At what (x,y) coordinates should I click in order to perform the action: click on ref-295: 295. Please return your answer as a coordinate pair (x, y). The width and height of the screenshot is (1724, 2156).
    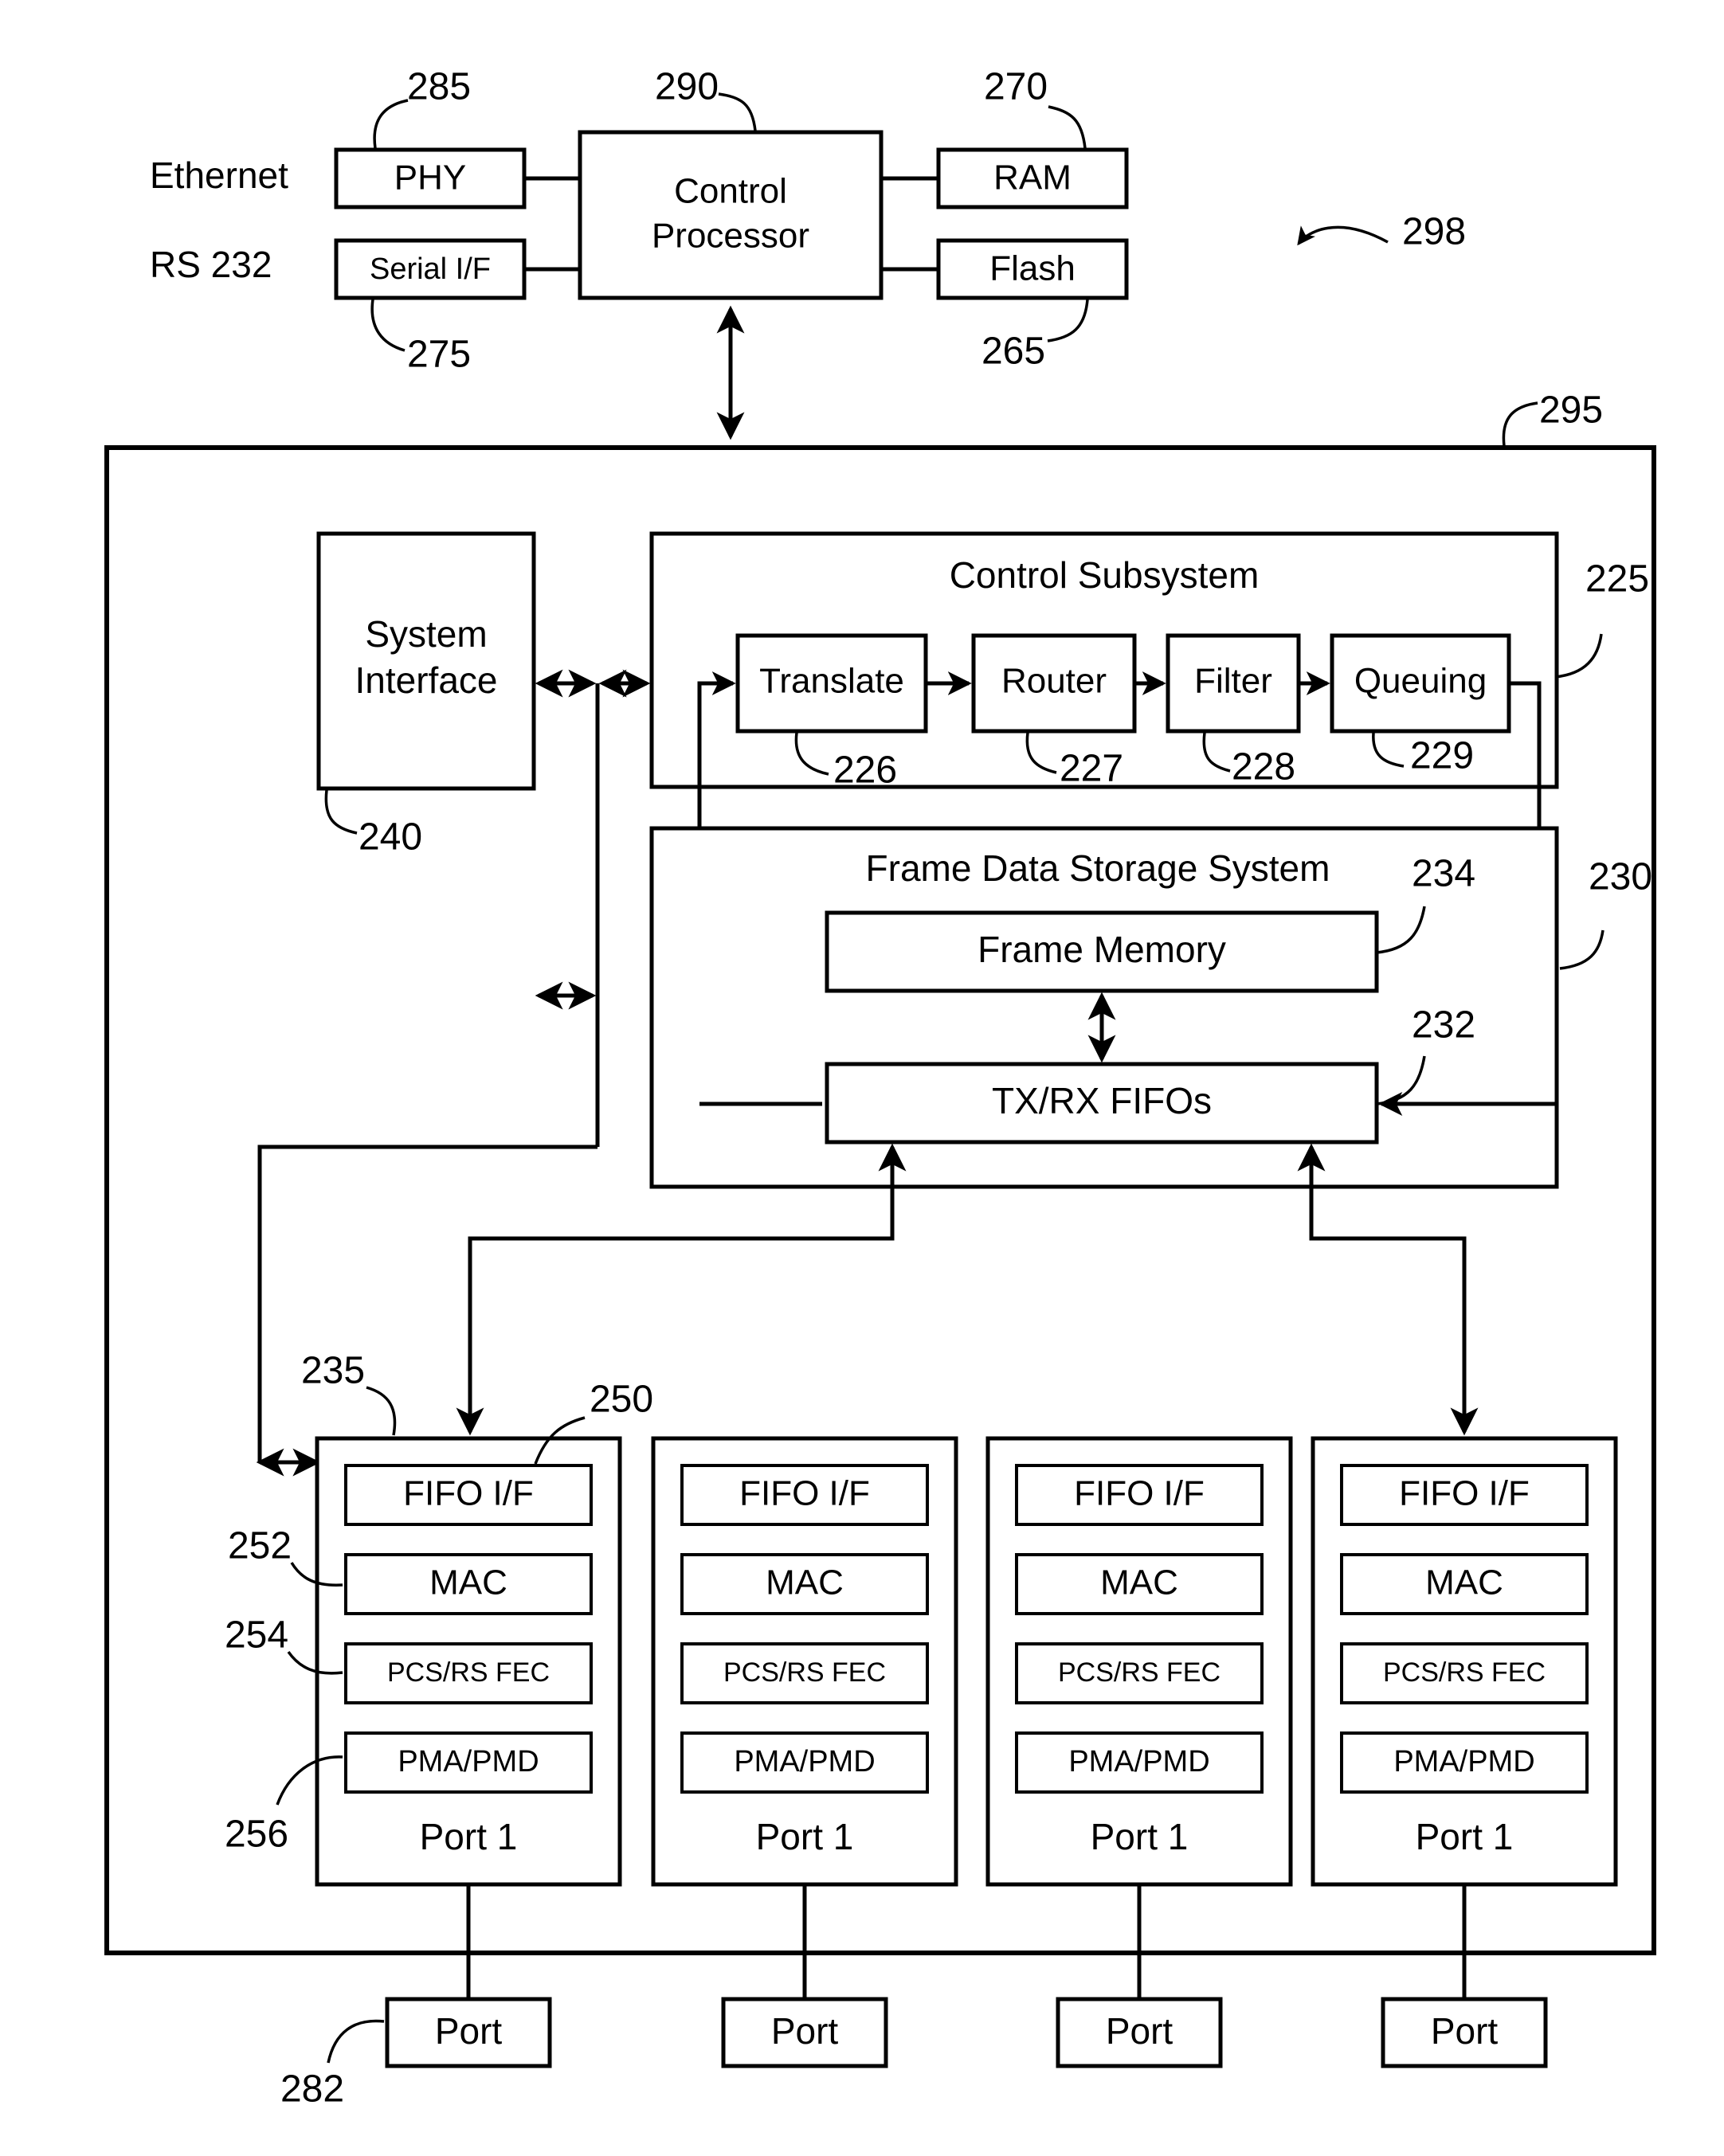
    Looking at the image, I should click on (1571, 410).